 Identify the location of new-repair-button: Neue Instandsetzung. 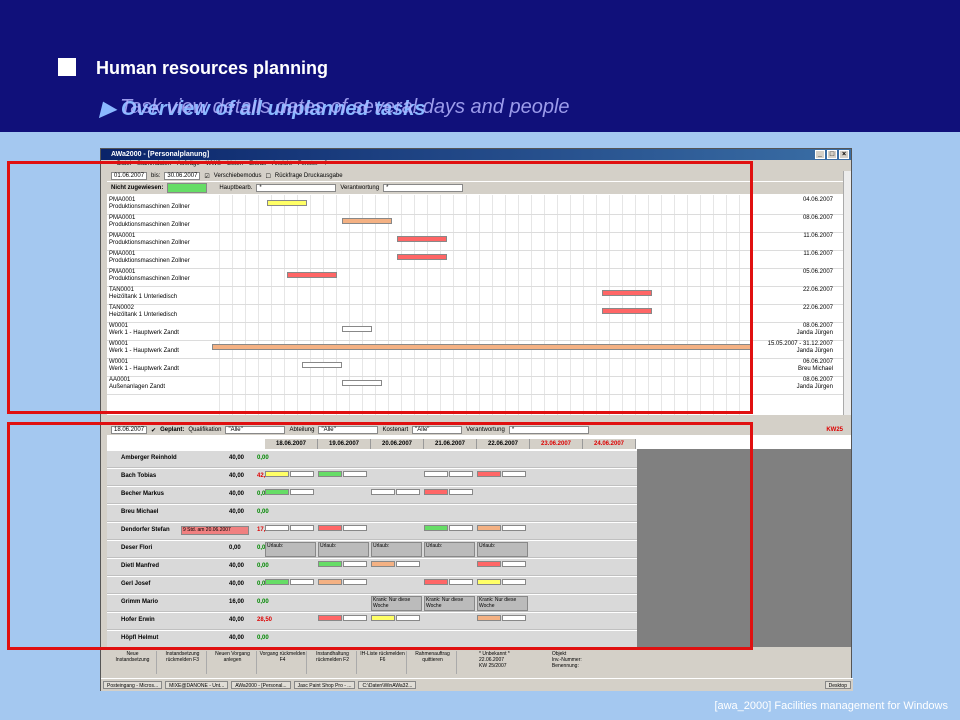
(133, 662).